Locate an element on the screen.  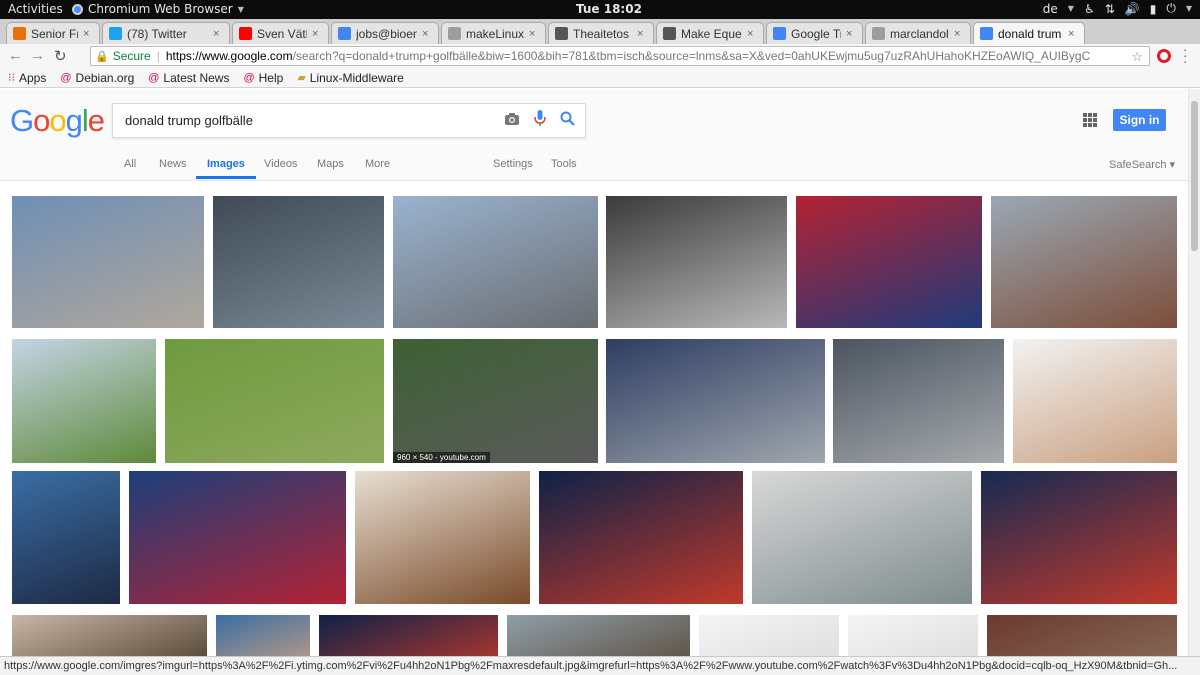
tab-all: All is located at coordinates (130, 164).